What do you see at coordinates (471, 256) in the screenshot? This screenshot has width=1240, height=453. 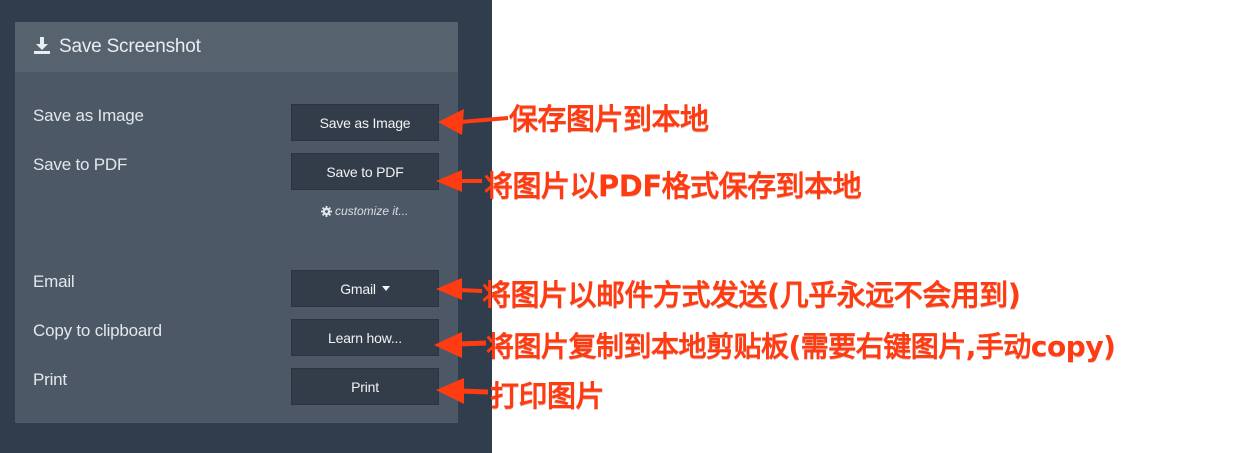 I see `annotation-arrows` at bounding box center [471, 256].